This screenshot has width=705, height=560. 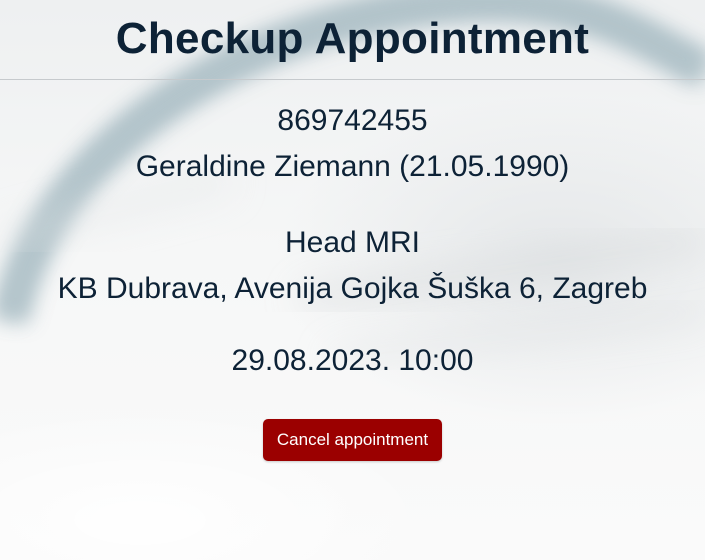 I want to click on patient-id: 869742455, so click(x=352, y=120).